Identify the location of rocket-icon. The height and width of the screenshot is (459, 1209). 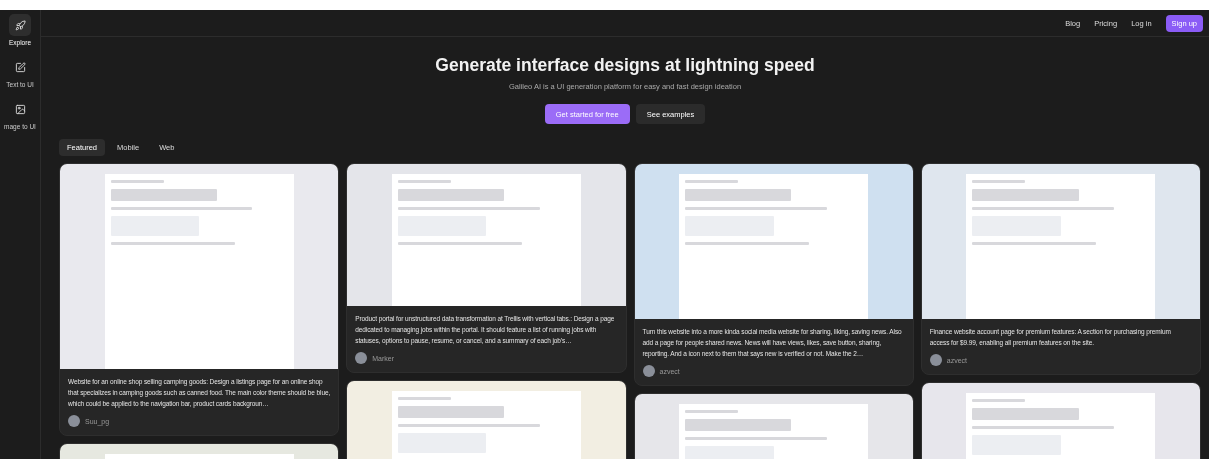
(20, 25).